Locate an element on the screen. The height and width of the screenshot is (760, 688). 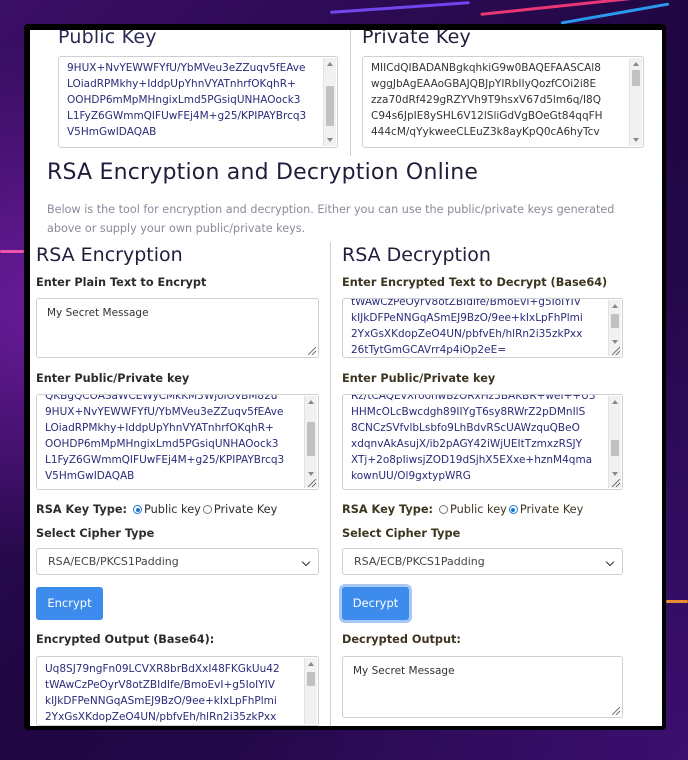
enc-key-line: V5HmGwIDAQAB is located at coordinates (90, 476).